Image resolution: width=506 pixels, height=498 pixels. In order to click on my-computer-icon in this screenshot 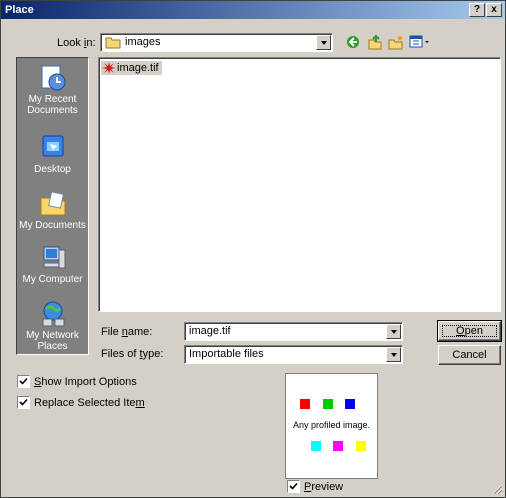, I will do `click(54, 257)`.